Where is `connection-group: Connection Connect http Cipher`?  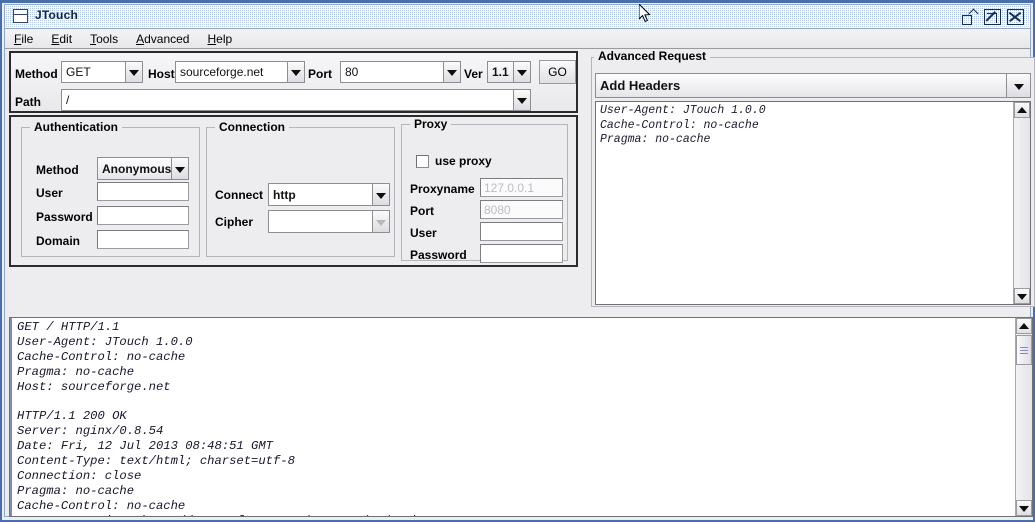 connection-group: Connection Connect http Cipher is located at coordinates (300, 188).